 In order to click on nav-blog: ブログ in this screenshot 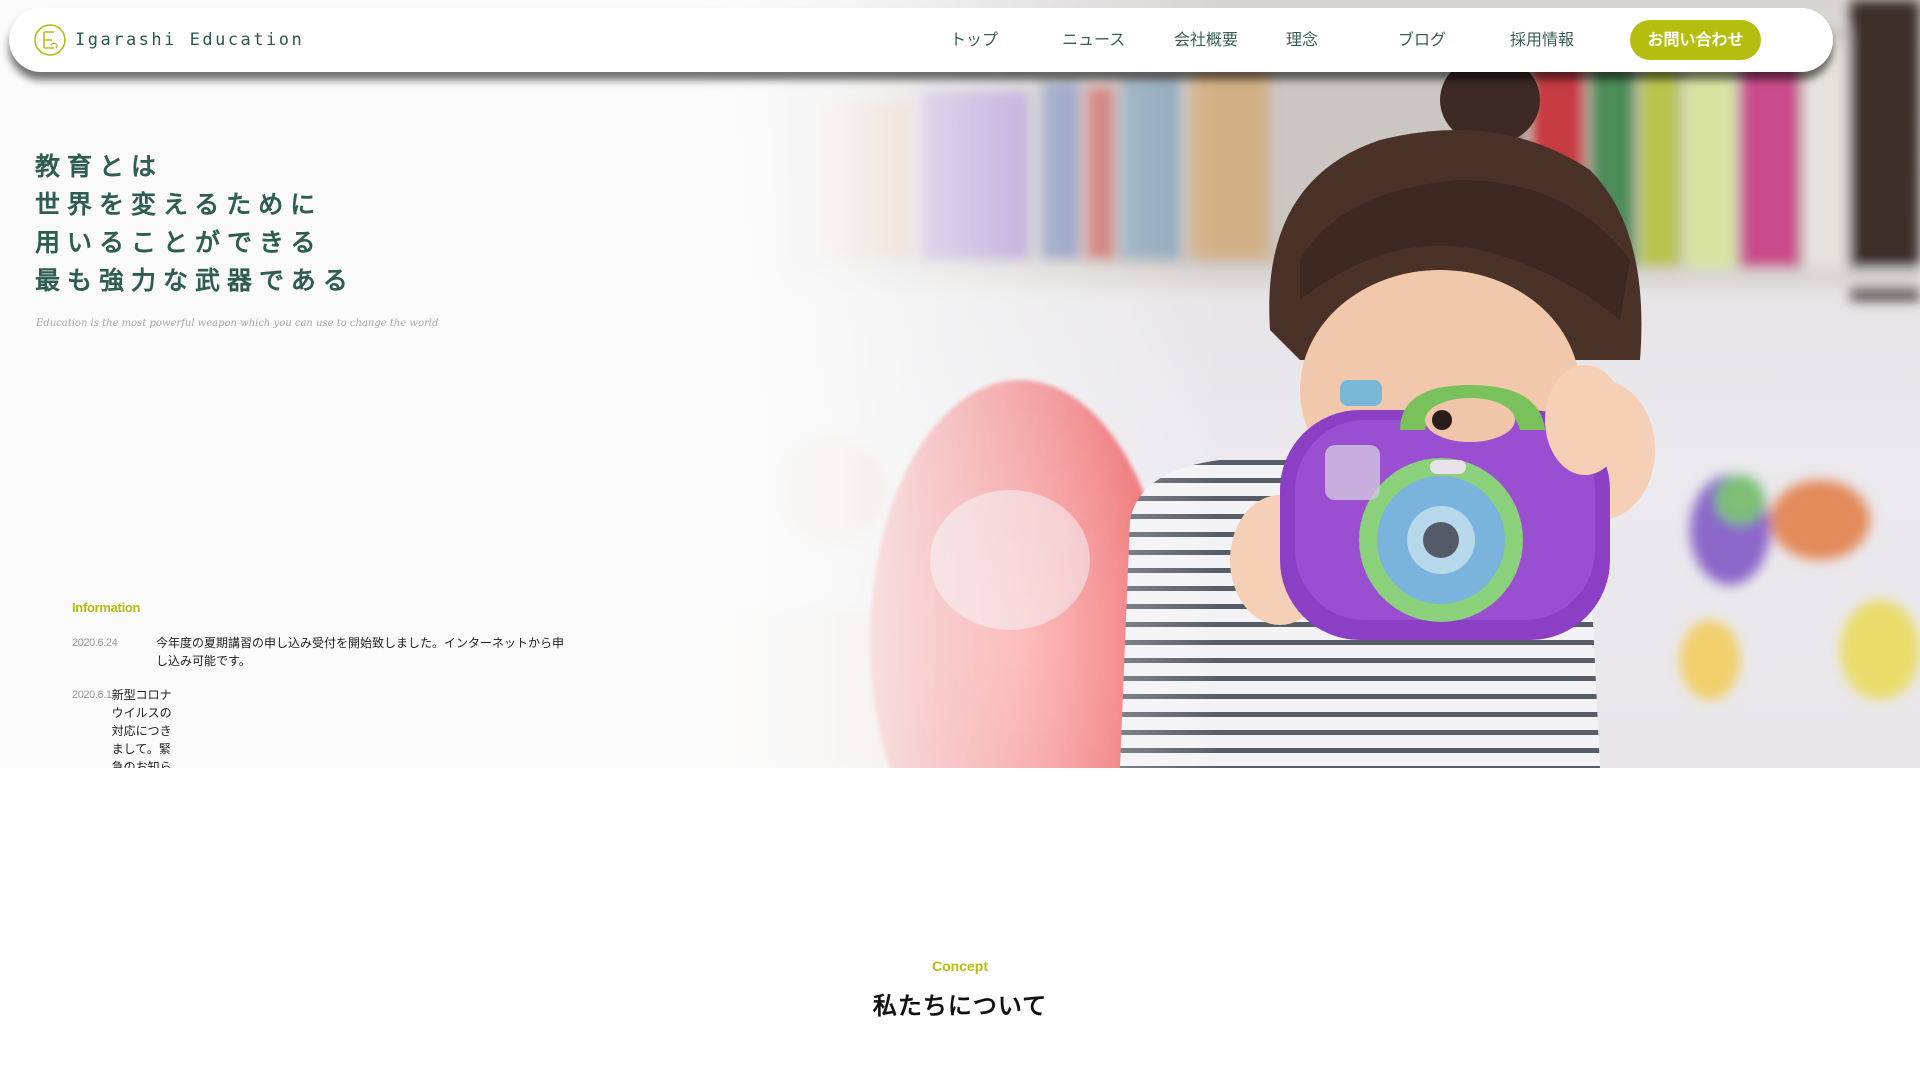, I will do `click(1422, 40)`.